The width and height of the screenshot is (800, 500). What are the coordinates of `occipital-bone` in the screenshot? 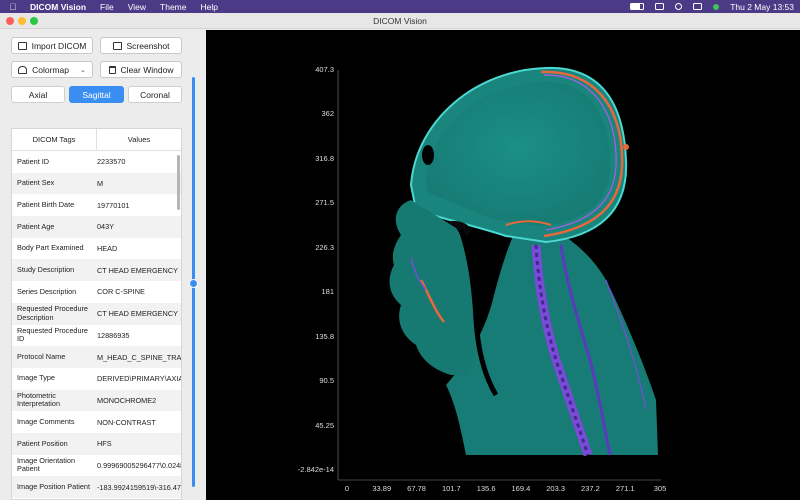 It's located at (626, 147).